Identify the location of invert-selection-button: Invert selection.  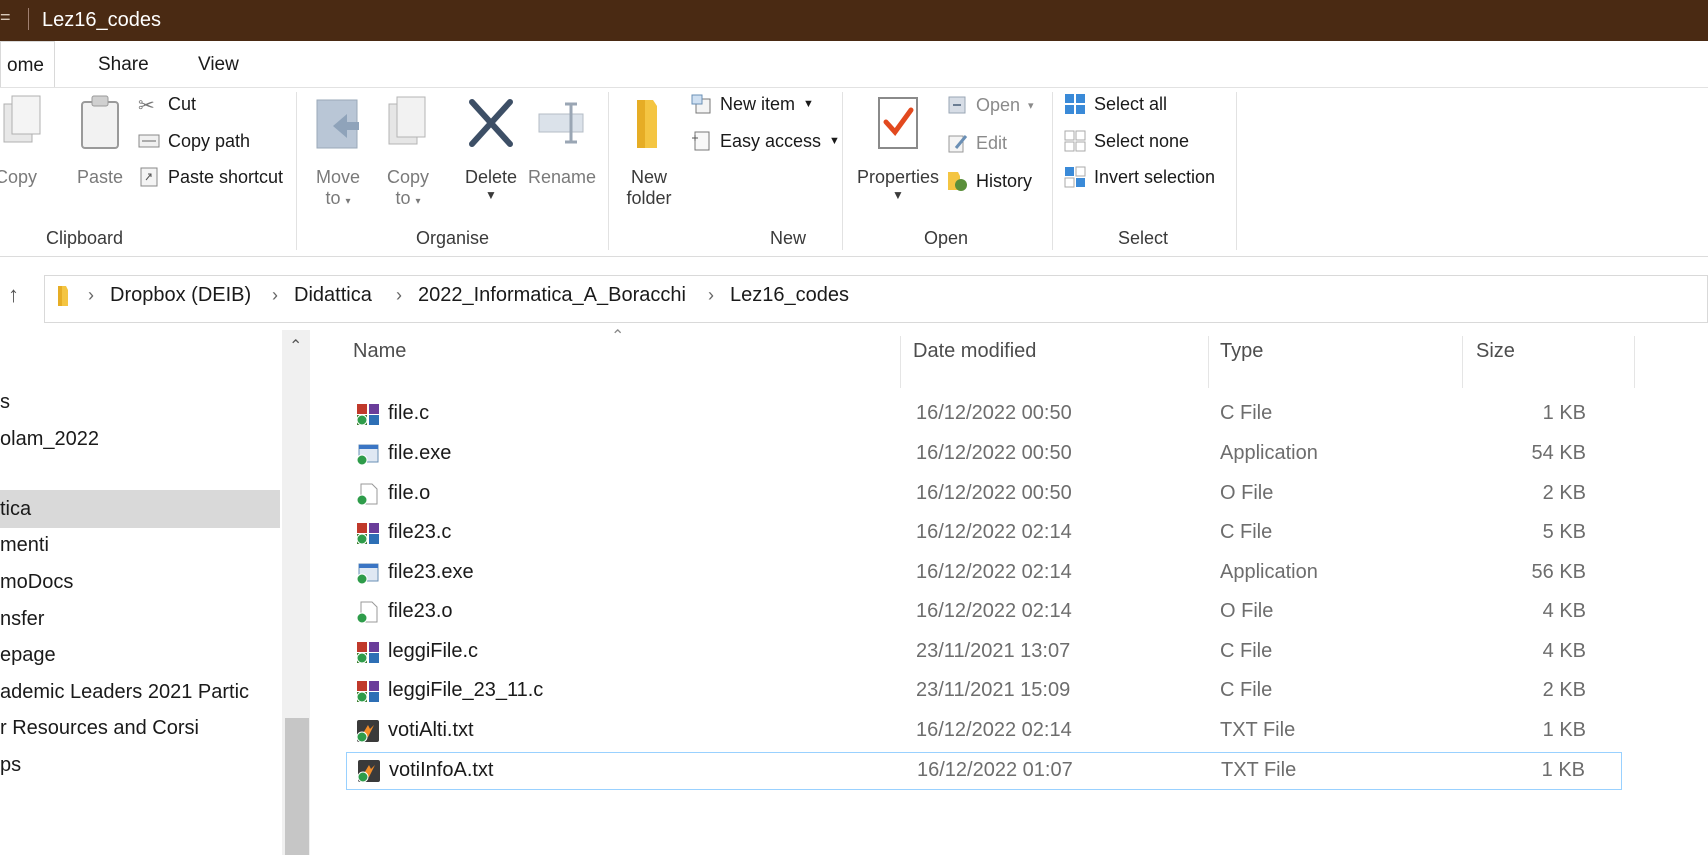
(1139, 177).